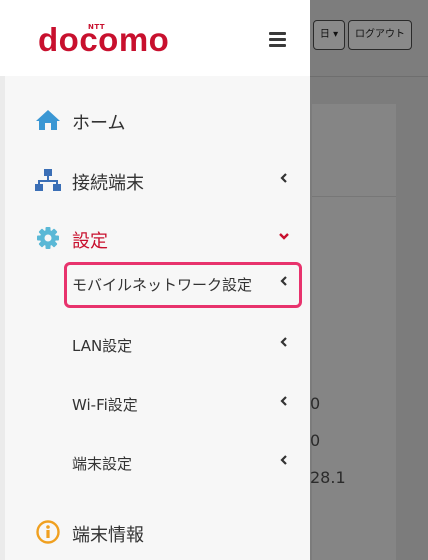  What do you see at coordinates (108, 535) in the screenshot?
I see `menu-item-label: 端末情報` at bounding box center [108, 535].